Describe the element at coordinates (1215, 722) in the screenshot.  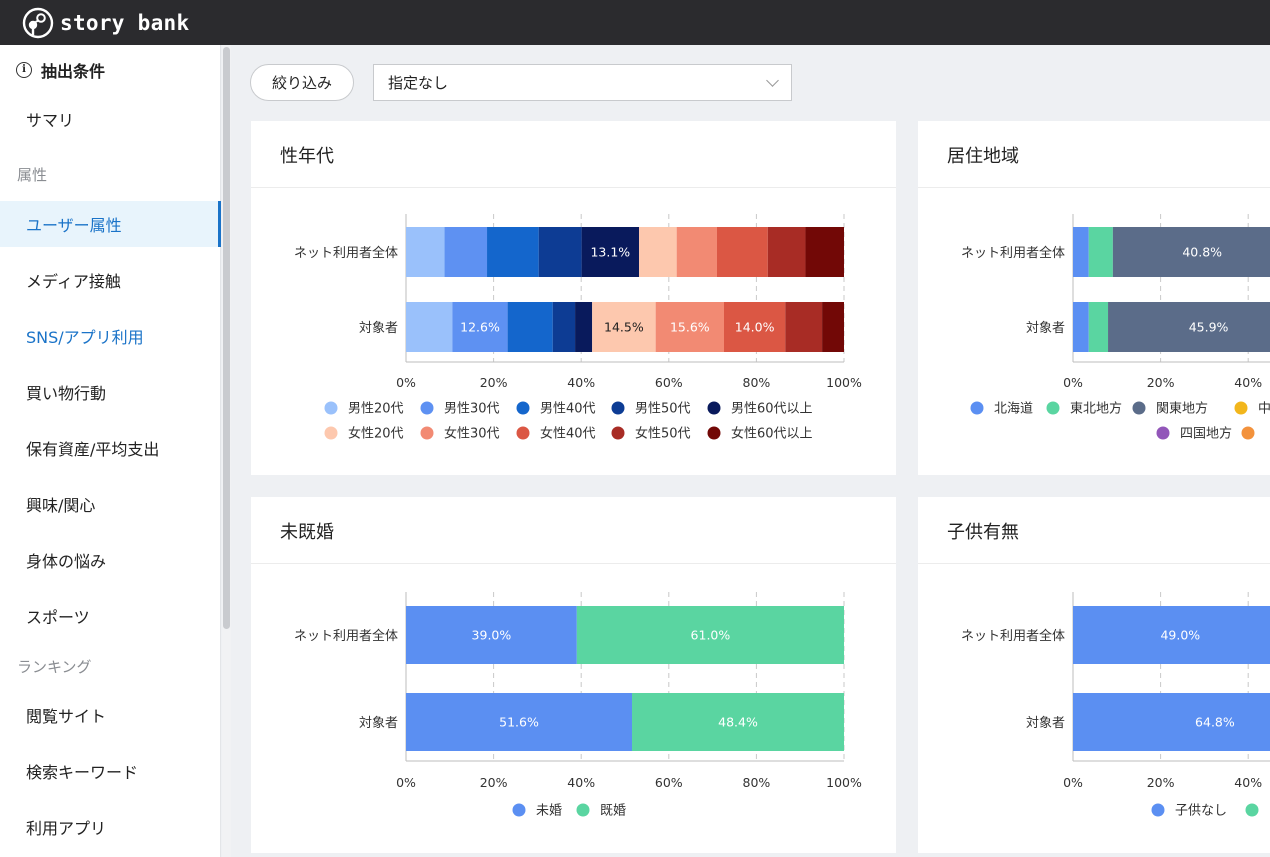
I see `data-label: 64.8%` at that location.